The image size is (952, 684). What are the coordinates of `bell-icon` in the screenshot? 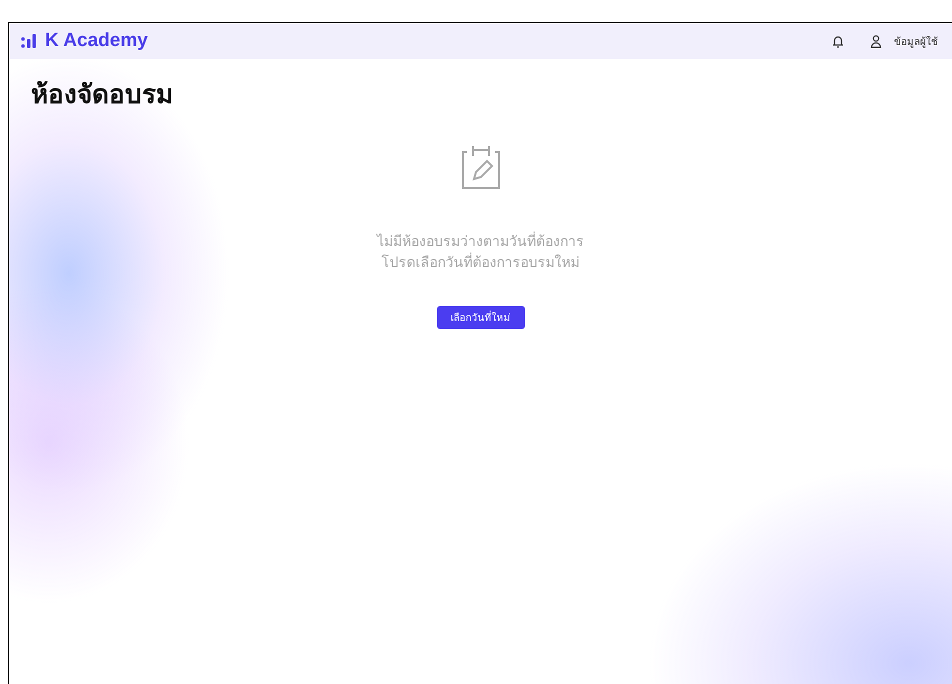 It's located at (838, 41).